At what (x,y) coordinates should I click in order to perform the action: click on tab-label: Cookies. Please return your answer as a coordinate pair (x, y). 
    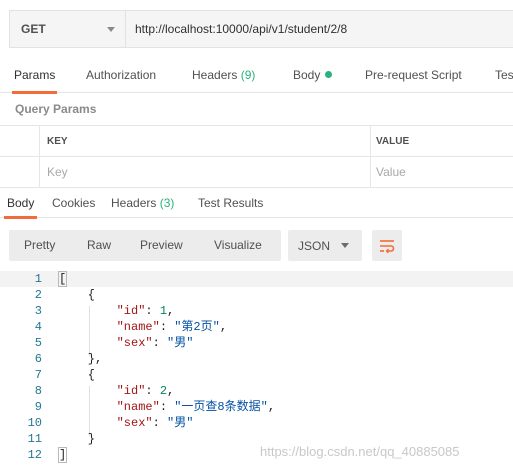
    Looking at the image, I should click on (74, 203).